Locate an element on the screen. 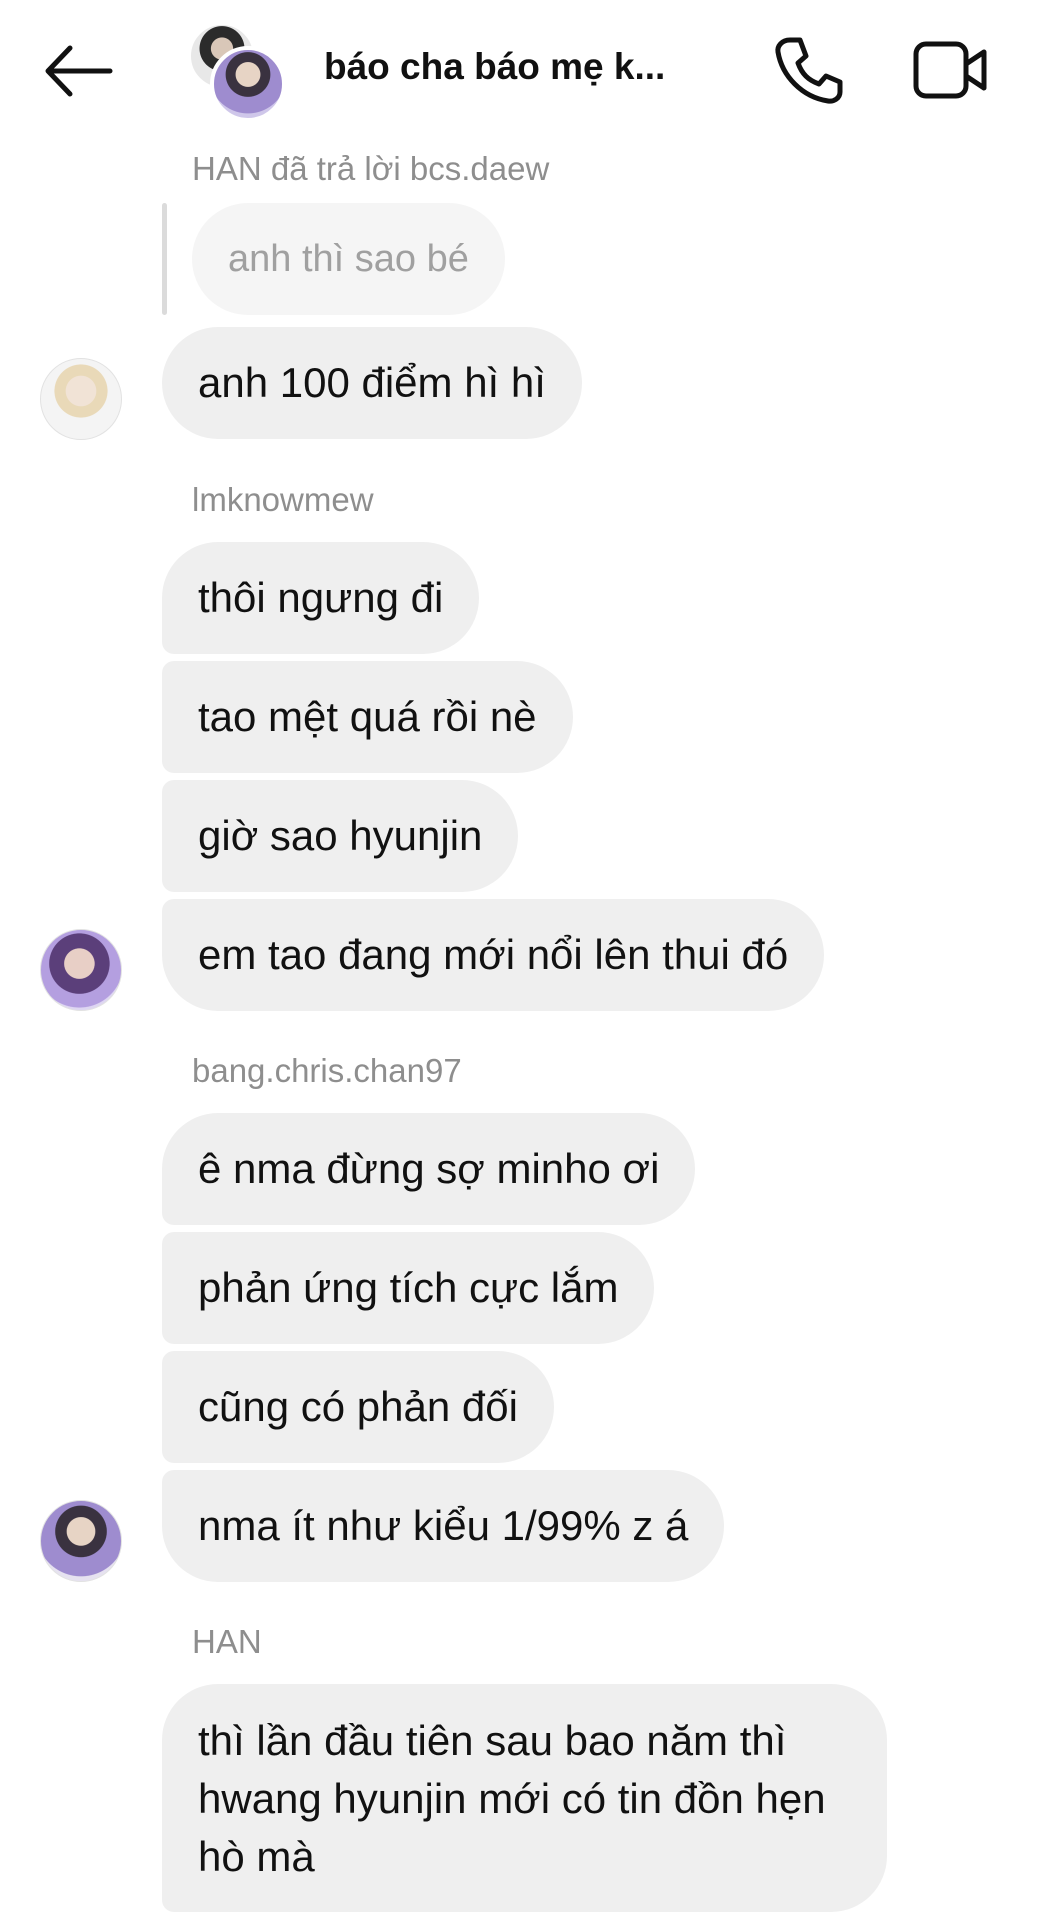  message-bubble: giờ sao hyunjin is located at coordinates (340, 836).